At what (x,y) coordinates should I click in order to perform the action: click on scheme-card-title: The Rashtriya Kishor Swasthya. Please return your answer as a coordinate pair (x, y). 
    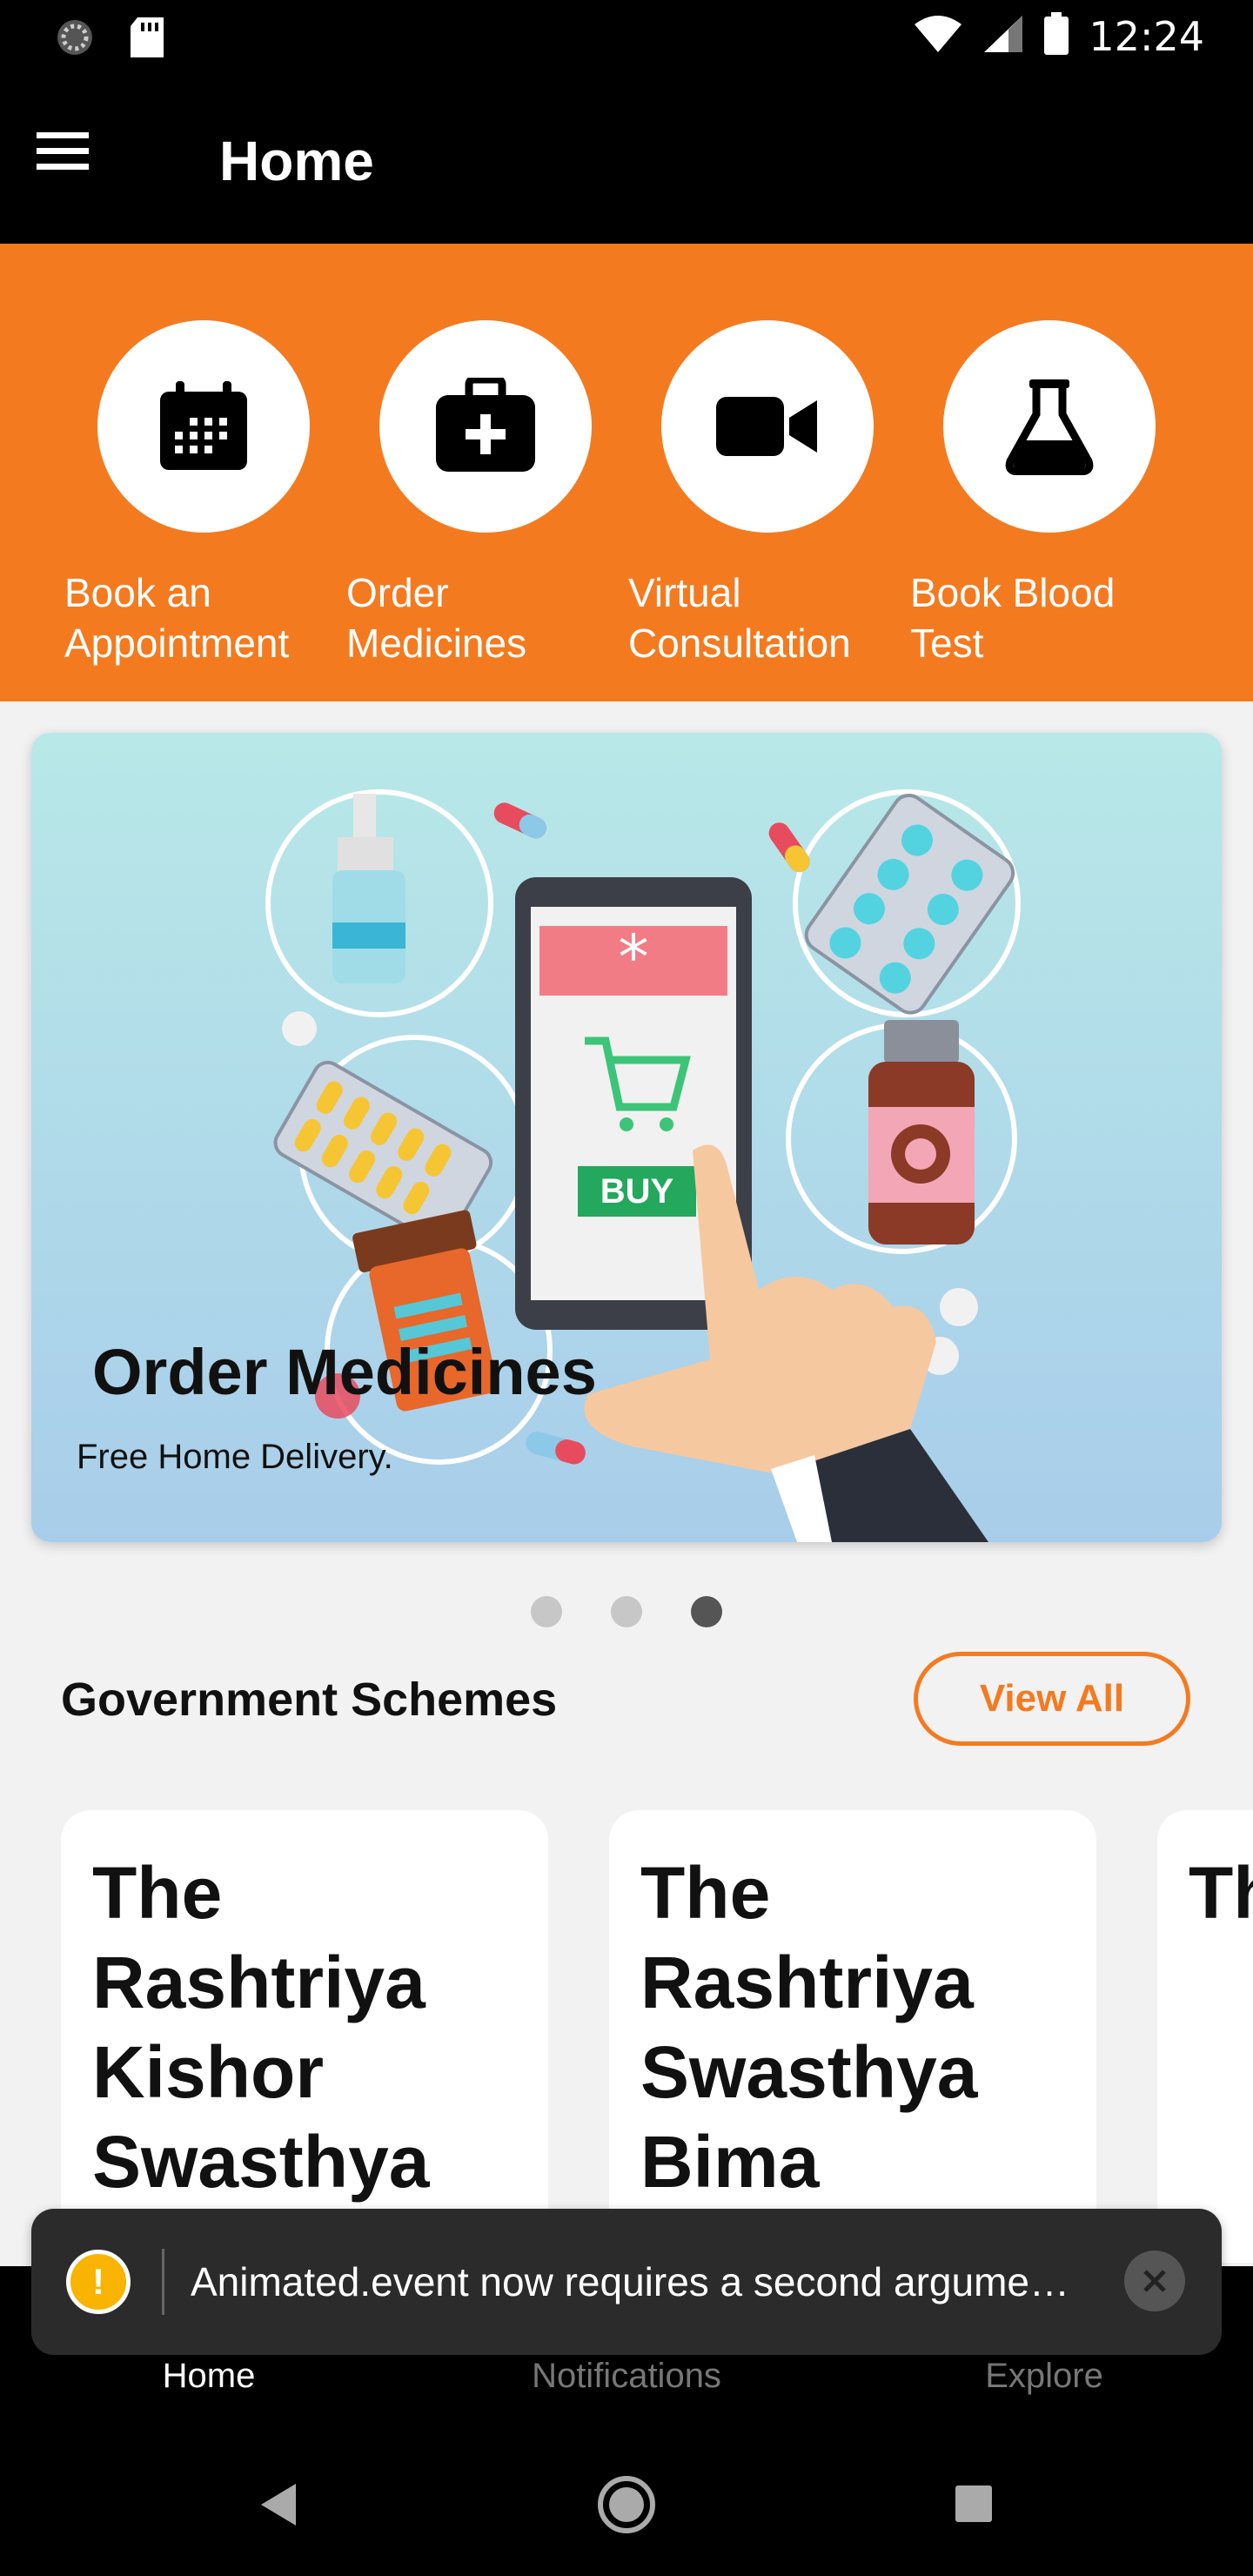
    Looking at the image, I should click on (261, 2028).